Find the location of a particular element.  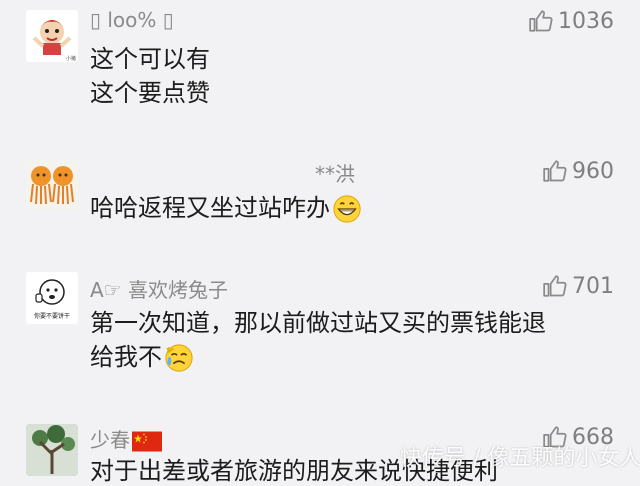

username-text: 少春 is located at coordinates (110, 440).